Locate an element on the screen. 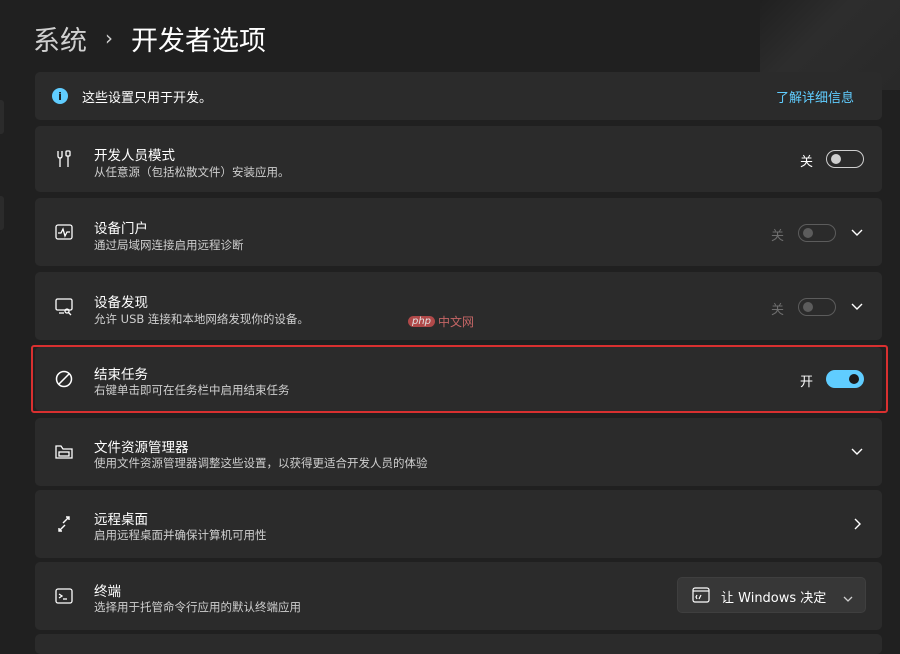  terminal-app-icon is located at coordinates (701, 595).